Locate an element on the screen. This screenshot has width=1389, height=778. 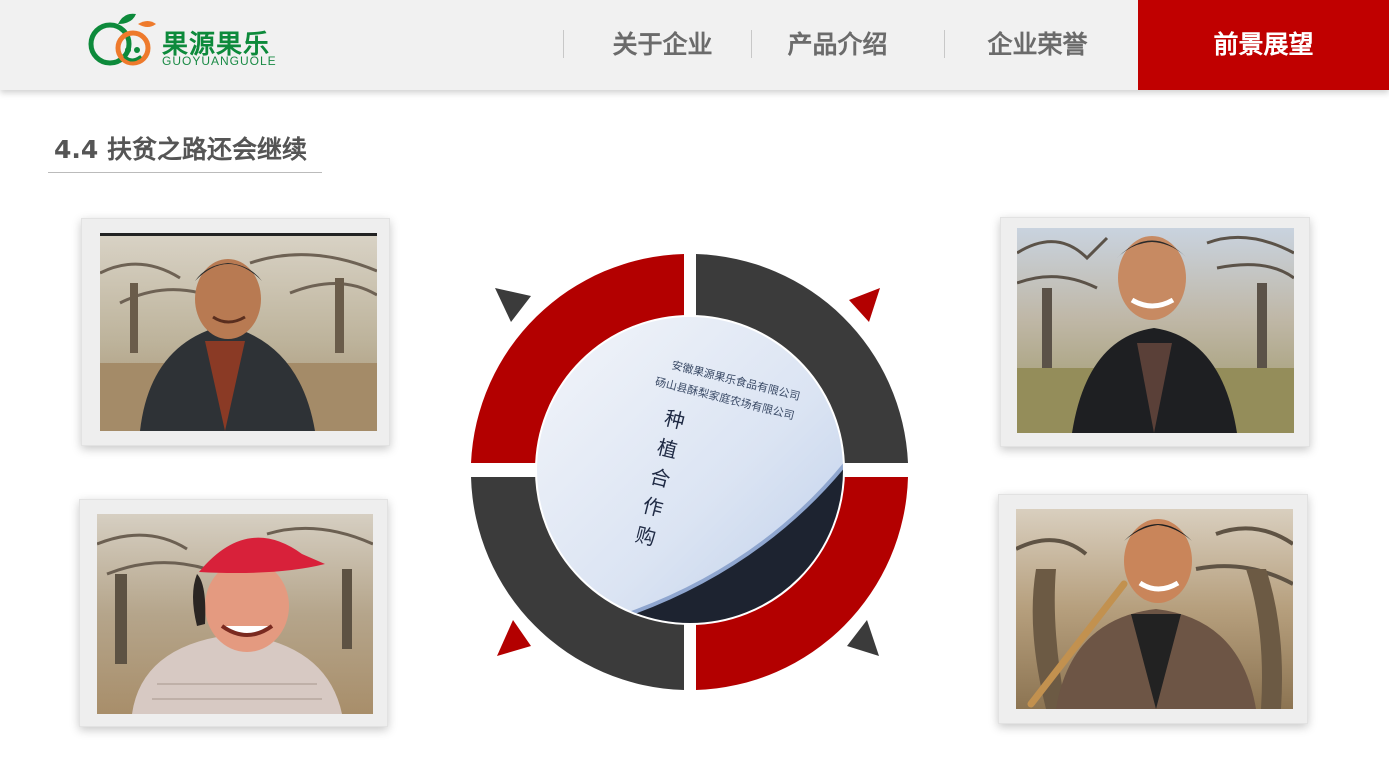
corner-triangle-top-right is located at coordinates (864, 305).